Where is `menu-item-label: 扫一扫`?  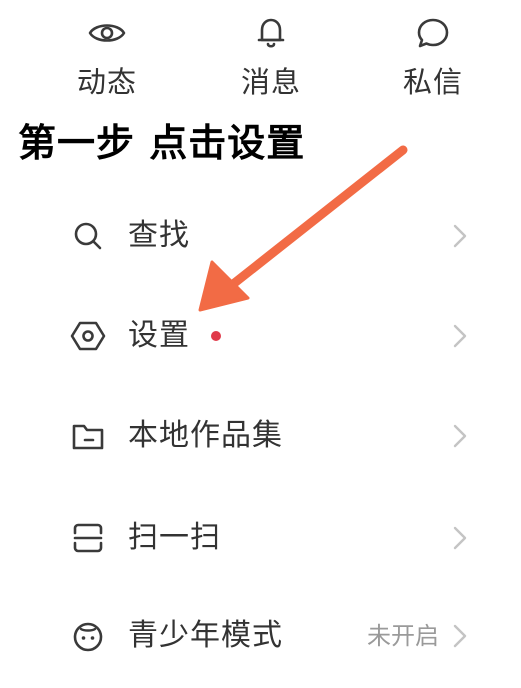
menu-item-label: 扫一扫 is located at coordinates (174, 537).